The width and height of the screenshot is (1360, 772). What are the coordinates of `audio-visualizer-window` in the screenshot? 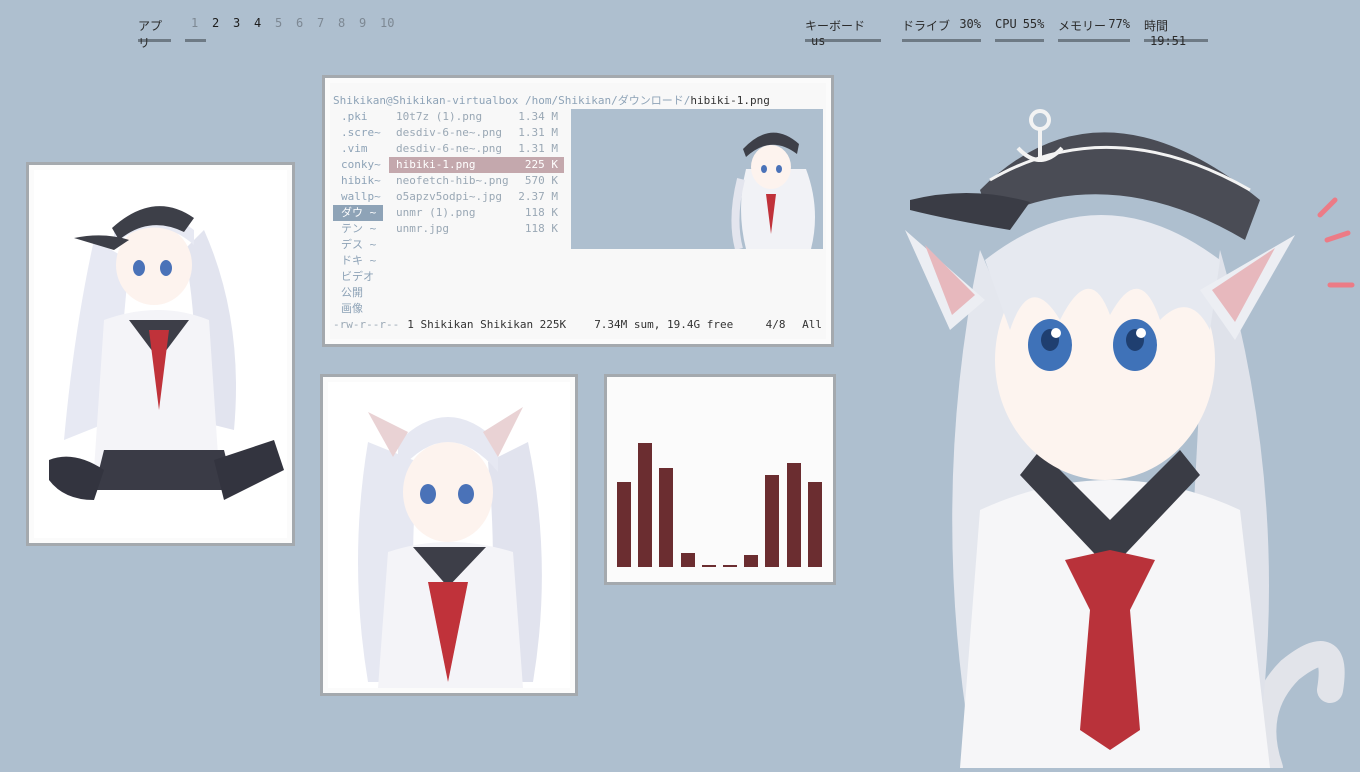 It's located at (720, 479).